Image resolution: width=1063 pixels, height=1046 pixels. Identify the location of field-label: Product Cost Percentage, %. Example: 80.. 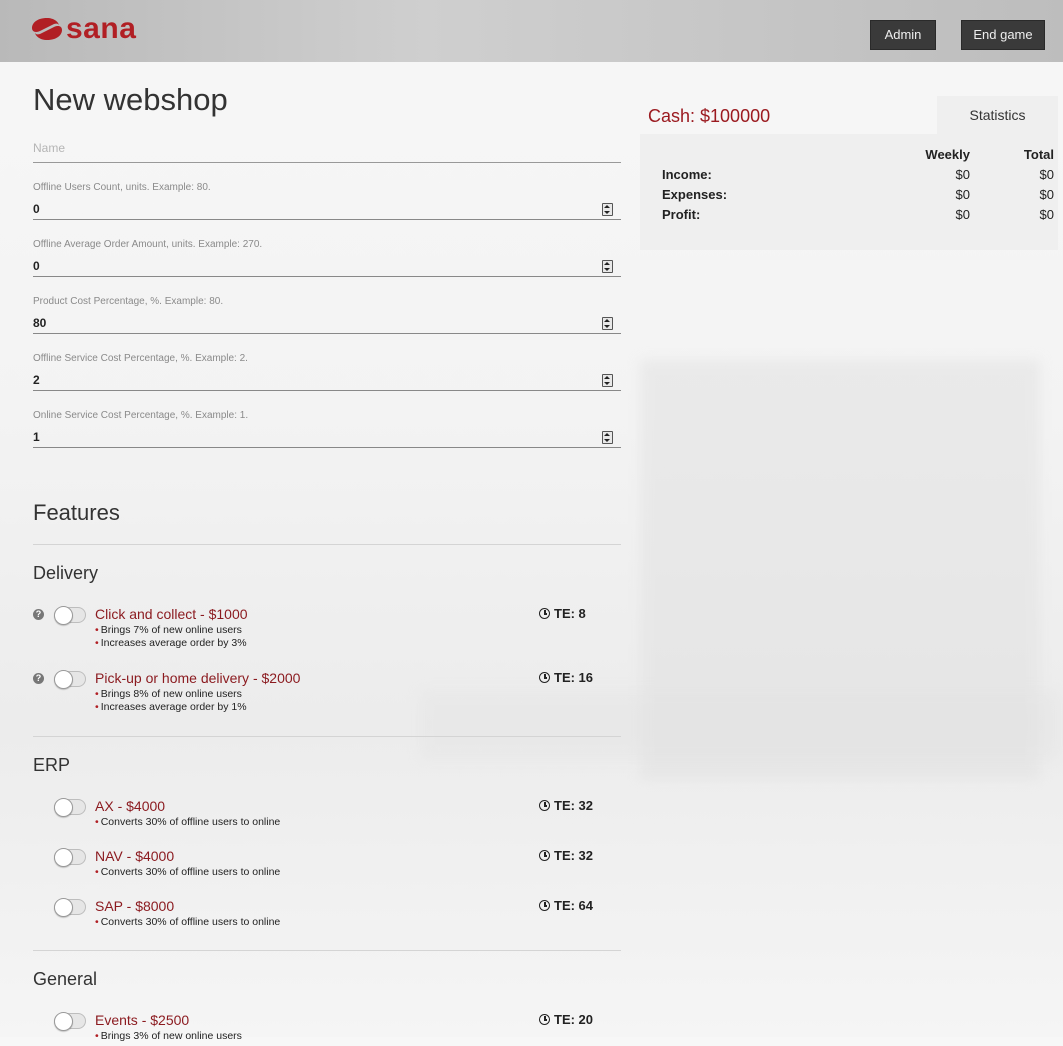
(128, 301).